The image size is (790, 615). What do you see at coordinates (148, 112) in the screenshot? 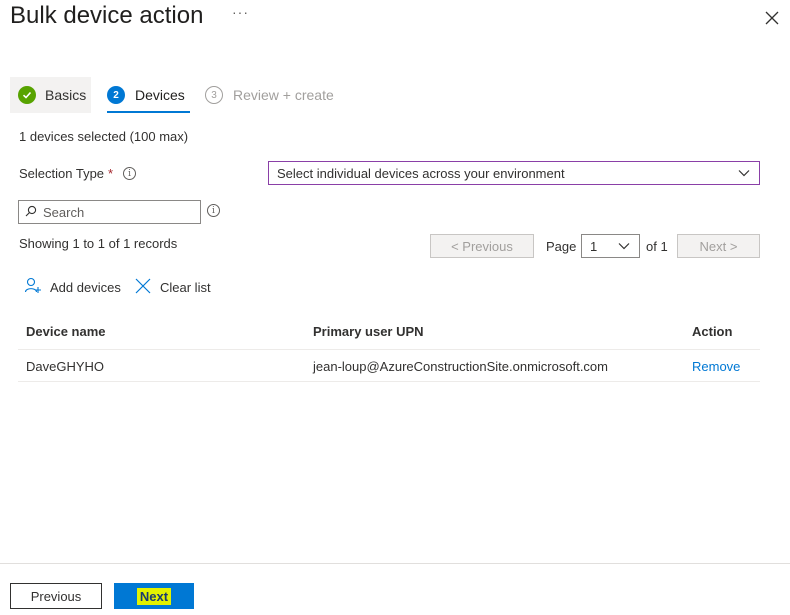
I see `active-step-indicator` at bounding box center [148, 112].